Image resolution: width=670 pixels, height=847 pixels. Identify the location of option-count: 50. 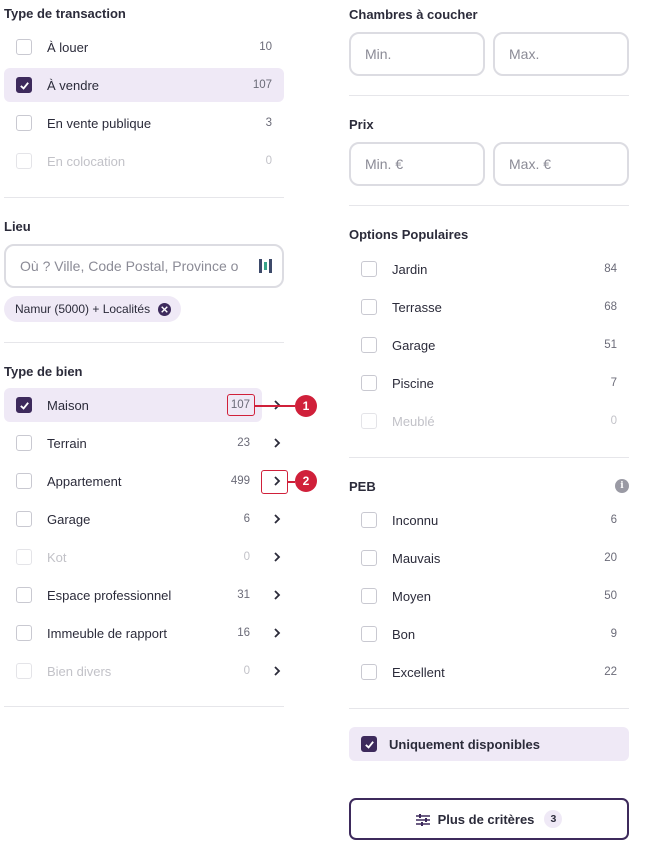
(610, 596).